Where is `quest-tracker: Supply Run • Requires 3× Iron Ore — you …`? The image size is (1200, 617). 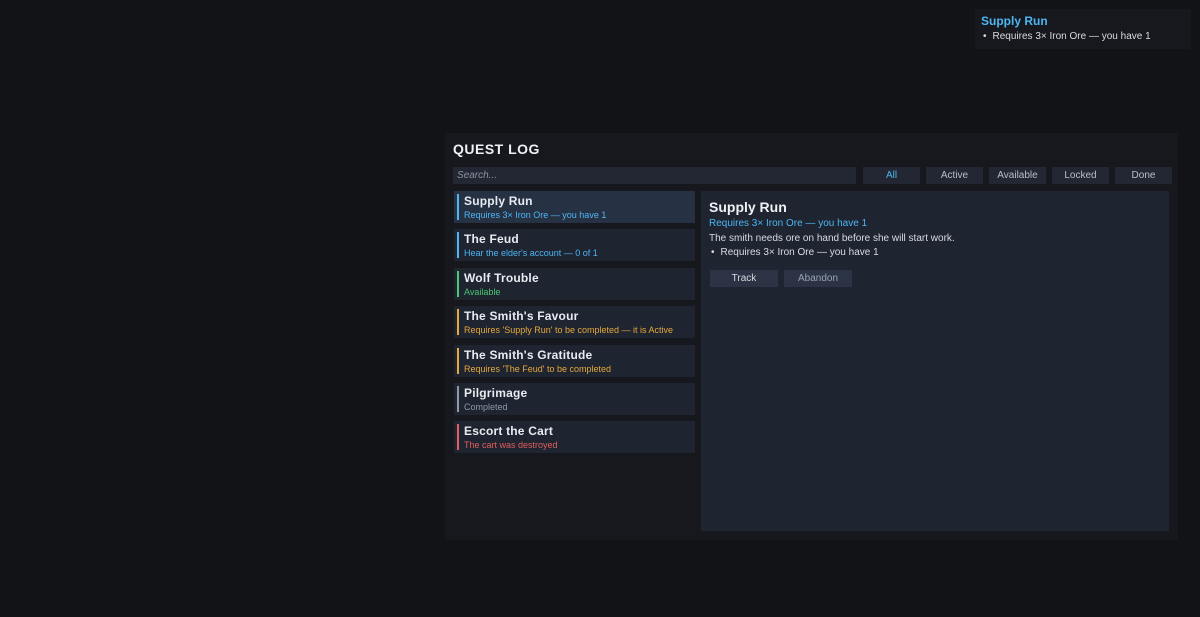
quest-tracker: Supply Run • Requires 3× Iron Ore — you … is located at coordinates (1083, 29).